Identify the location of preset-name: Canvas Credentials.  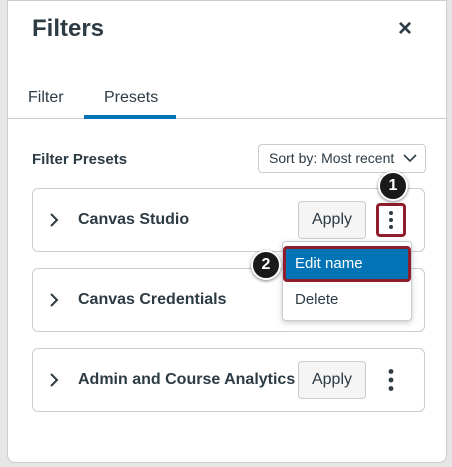
(152, 299).